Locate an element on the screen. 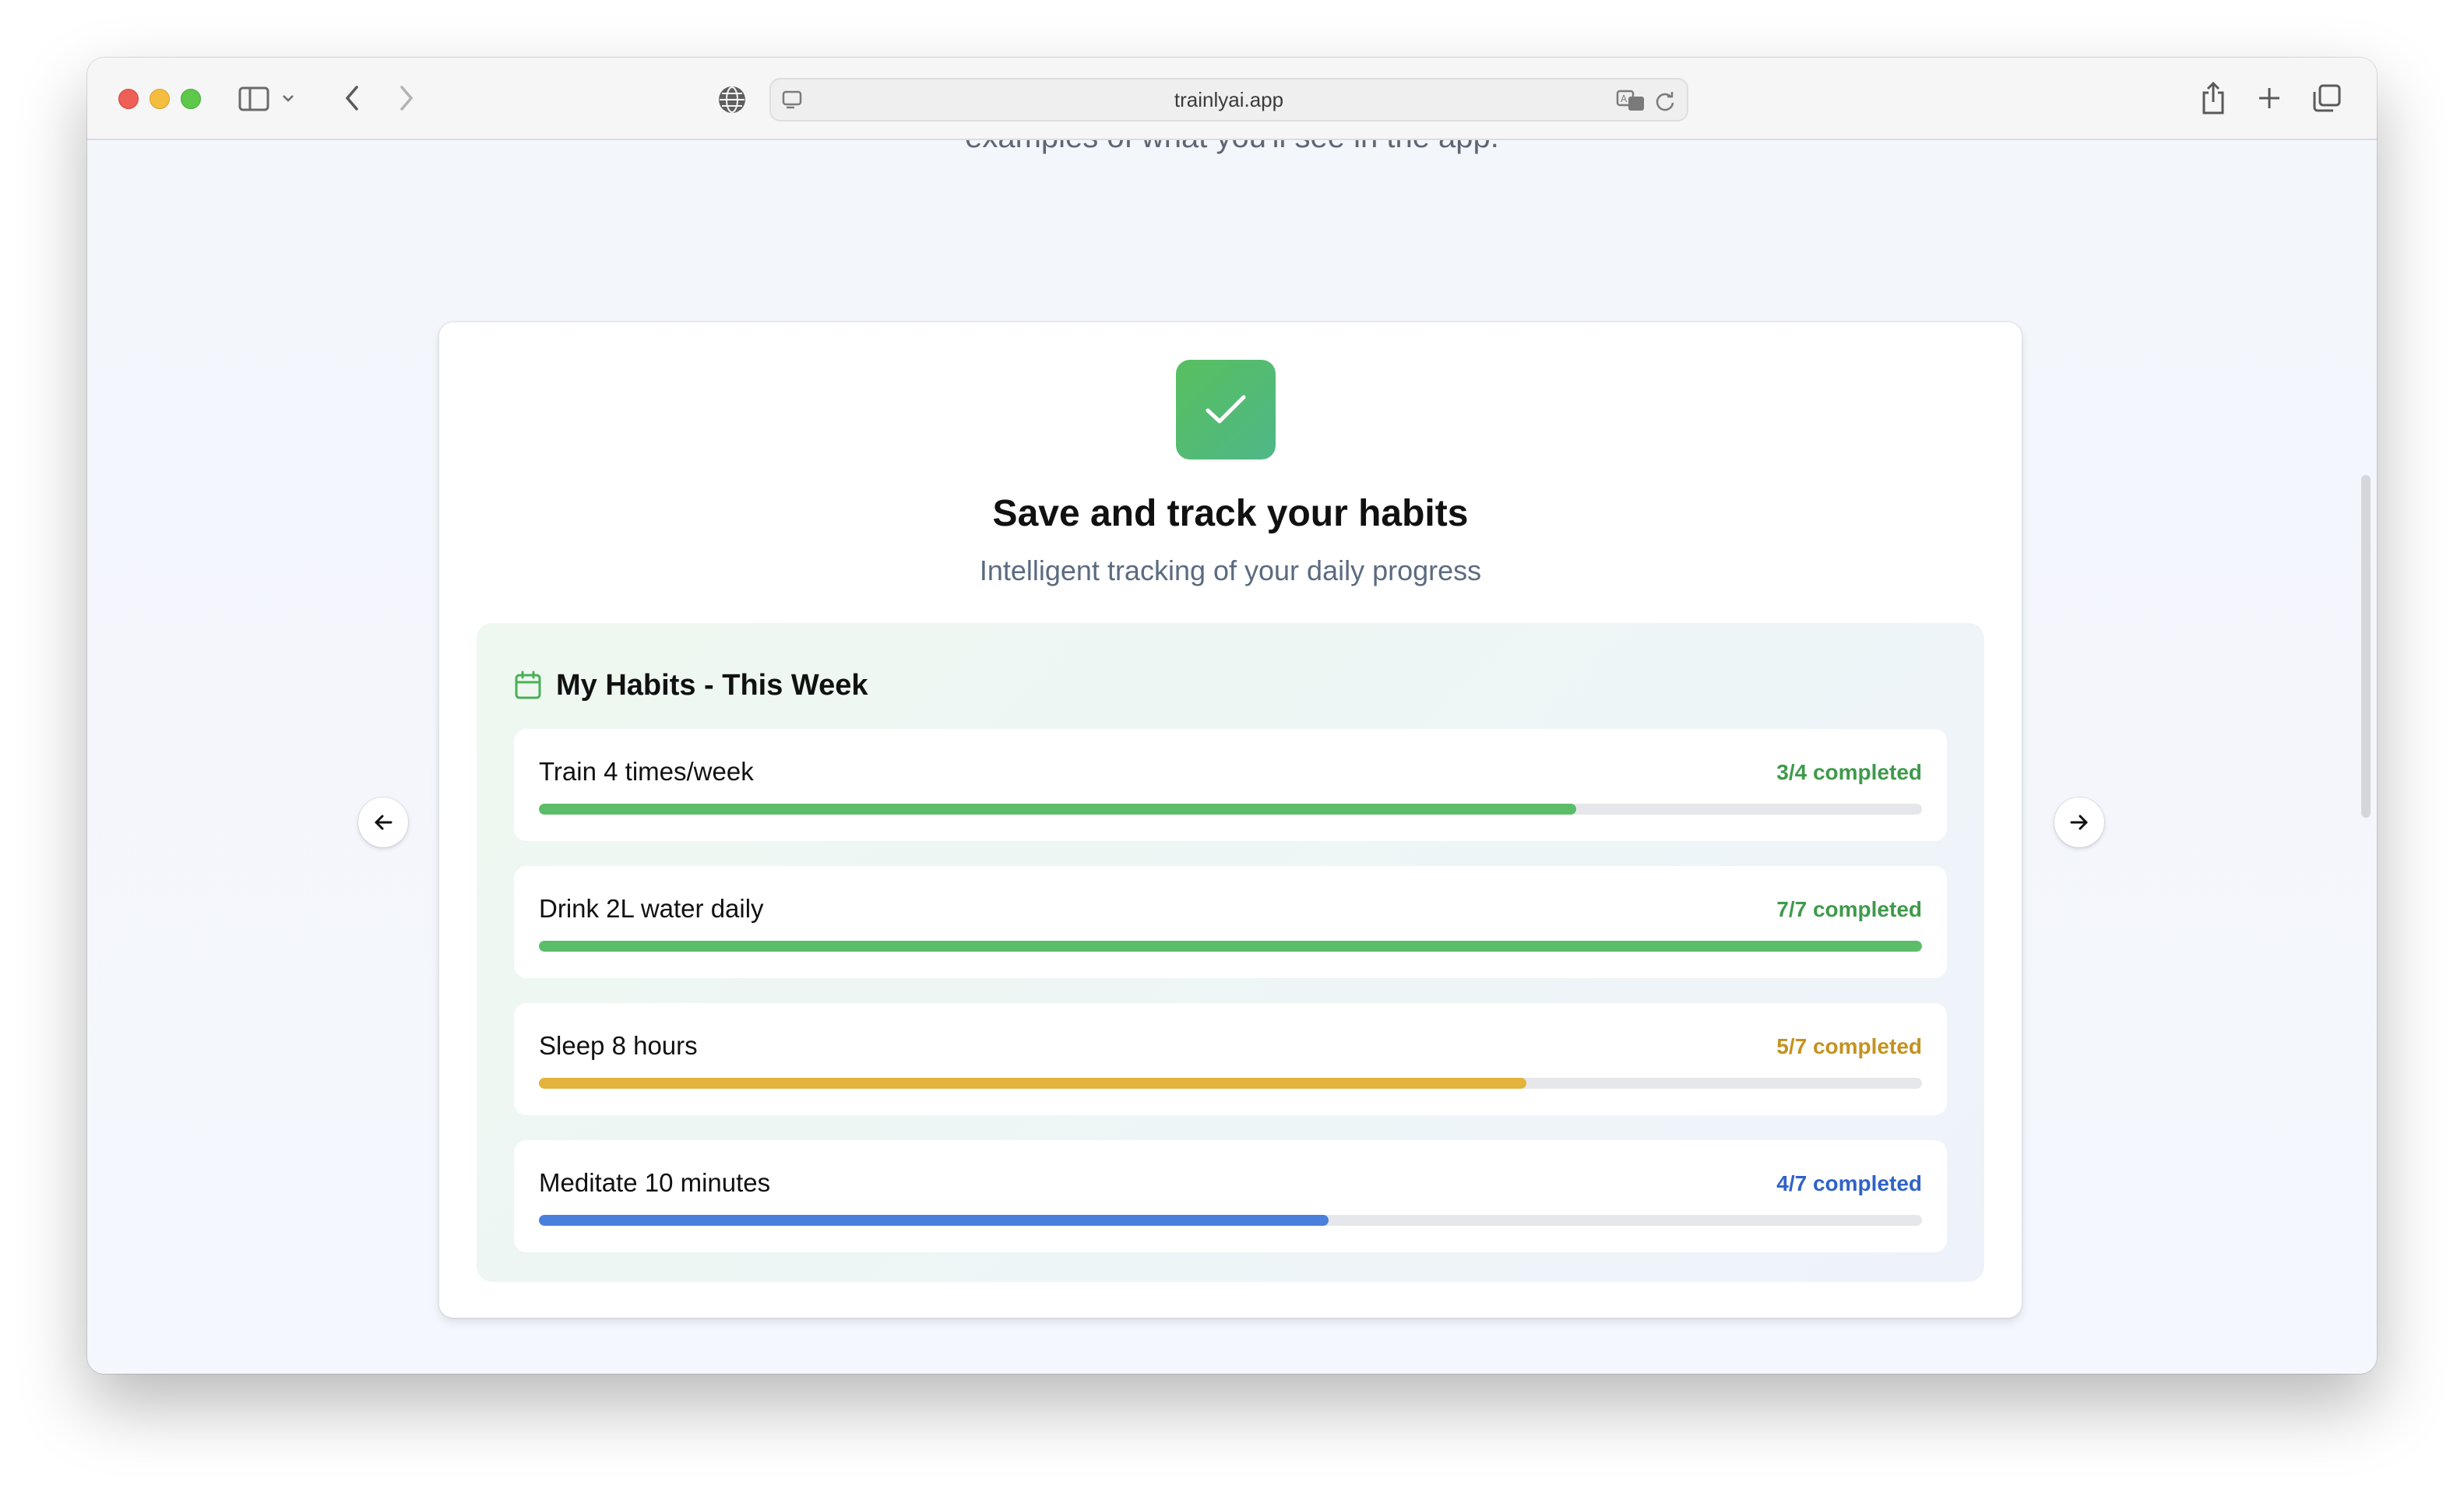  url-text: trainlyai.app is located at coordinates (1229, 99).